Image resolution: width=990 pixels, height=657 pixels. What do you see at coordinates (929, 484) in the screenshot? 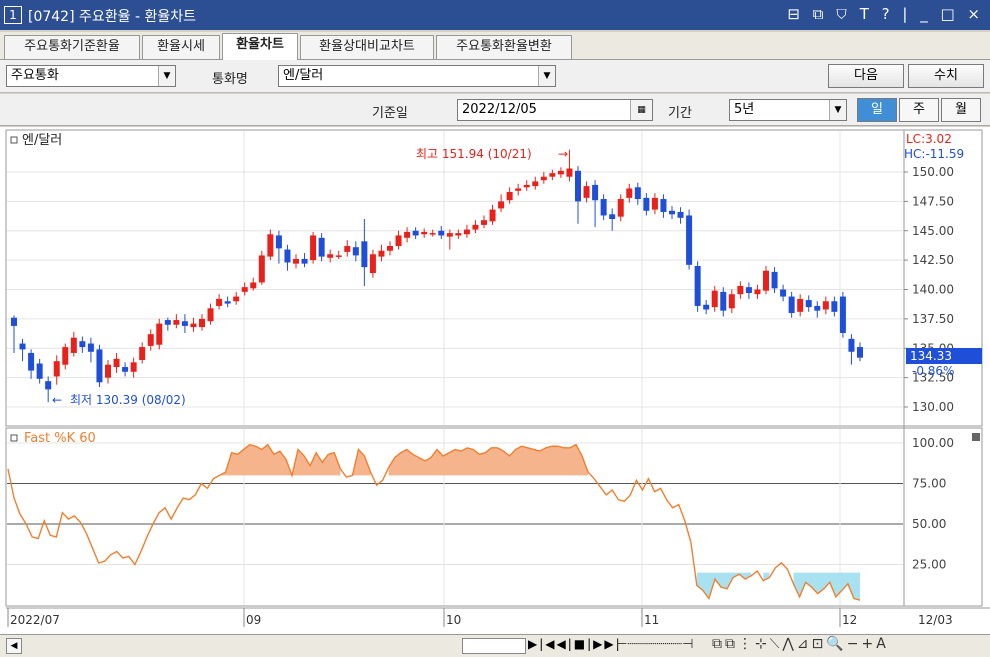
I see `osc-y-tick: 75.00` at bounding box center [929, 484].